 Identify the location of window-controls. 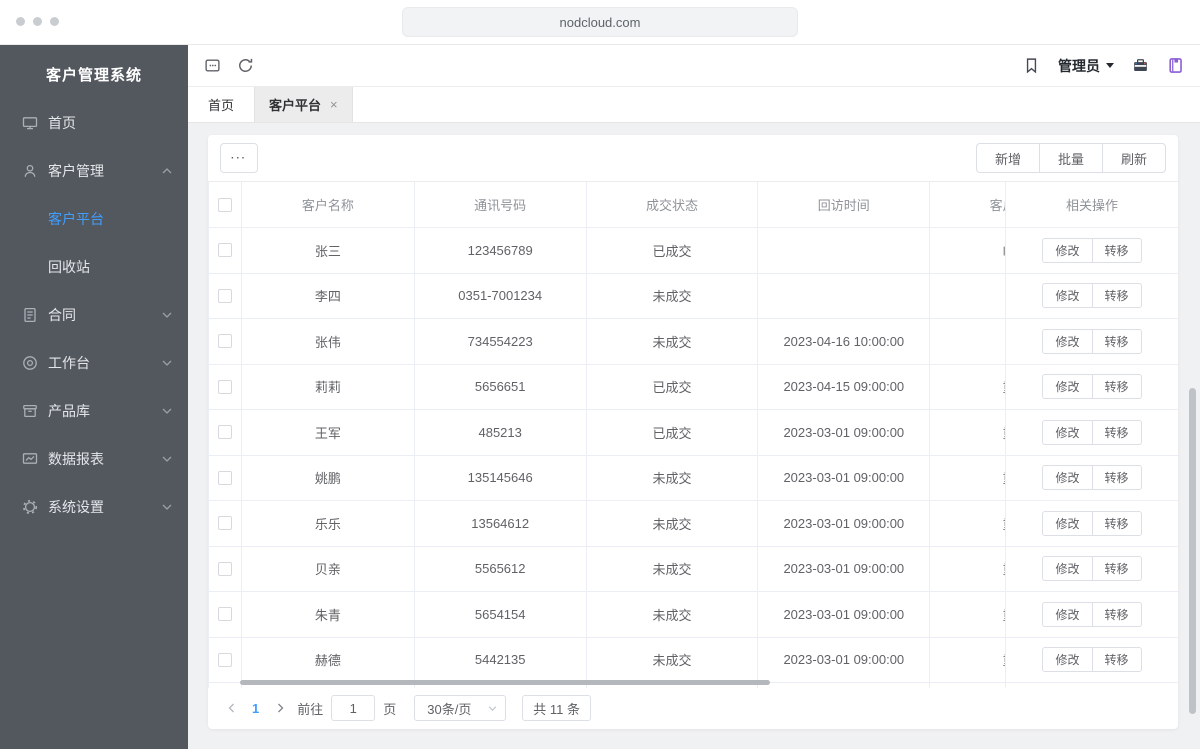
(37, 21).